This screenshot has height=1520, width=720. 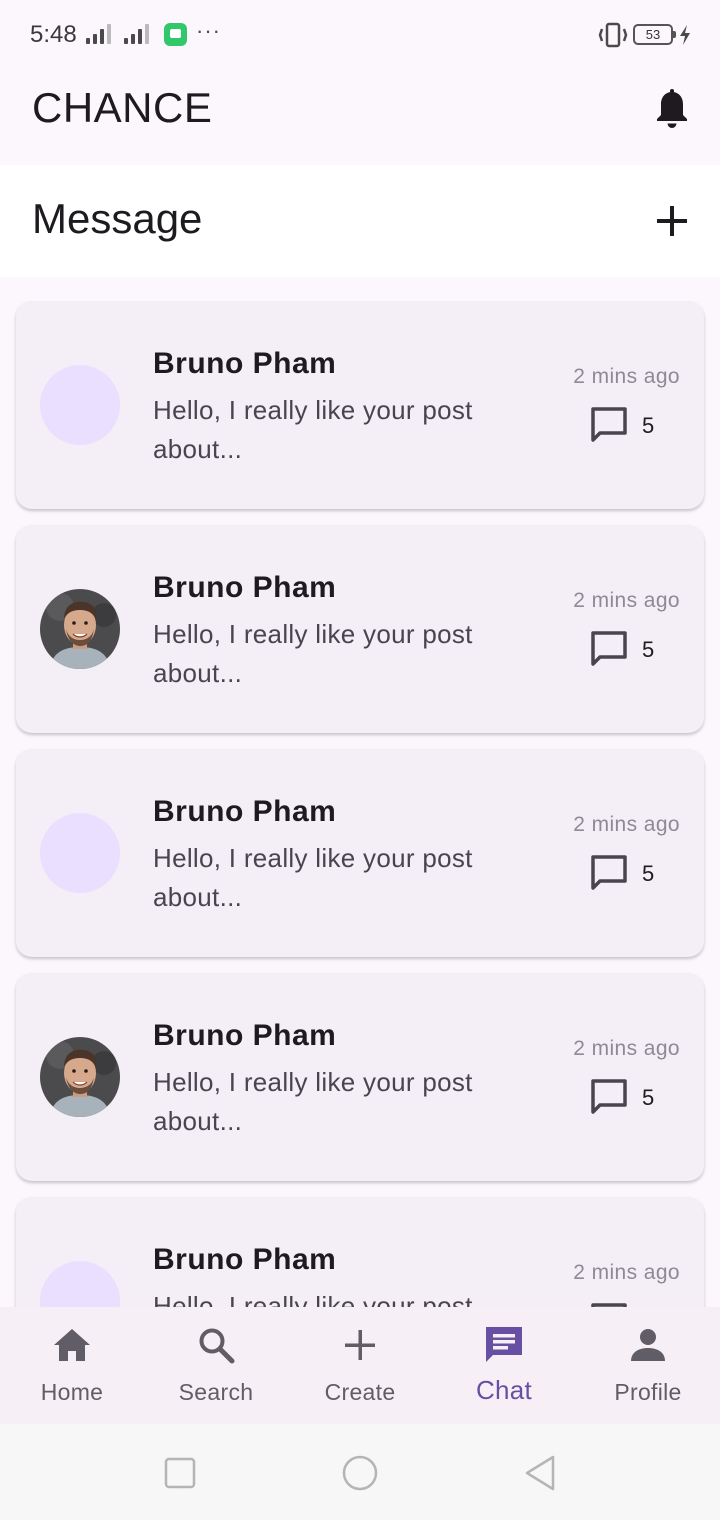 I want to click on charging-icon, so click(x=685, y=35).